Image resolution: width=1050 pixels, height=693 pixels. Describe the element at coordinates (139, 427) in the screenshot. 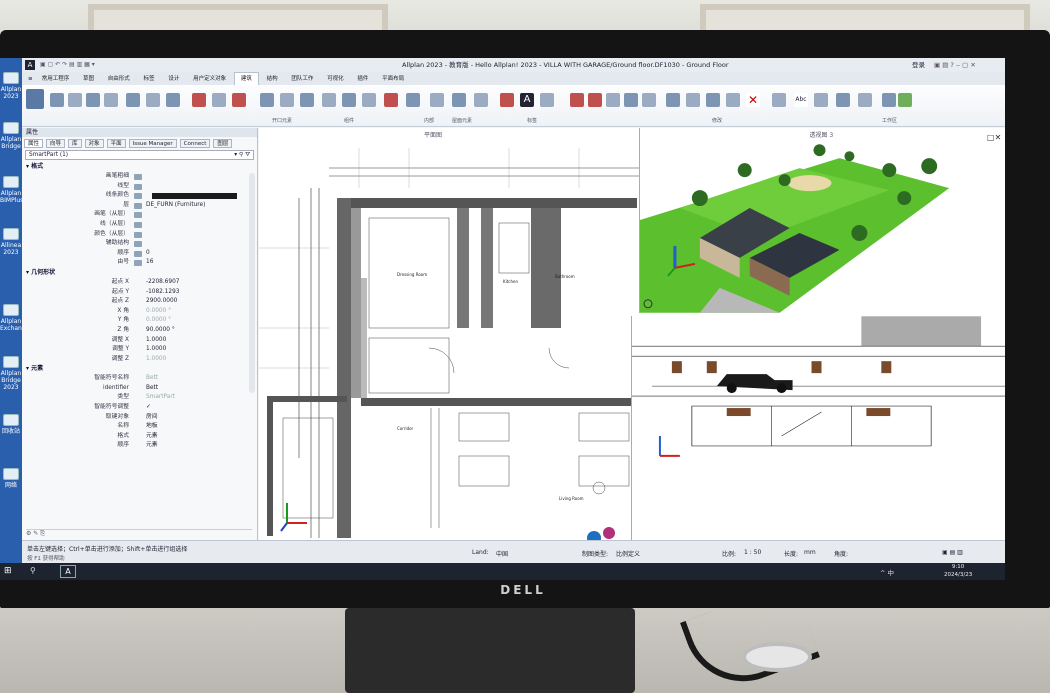

I see `property-row: 名称 地板` at that location.